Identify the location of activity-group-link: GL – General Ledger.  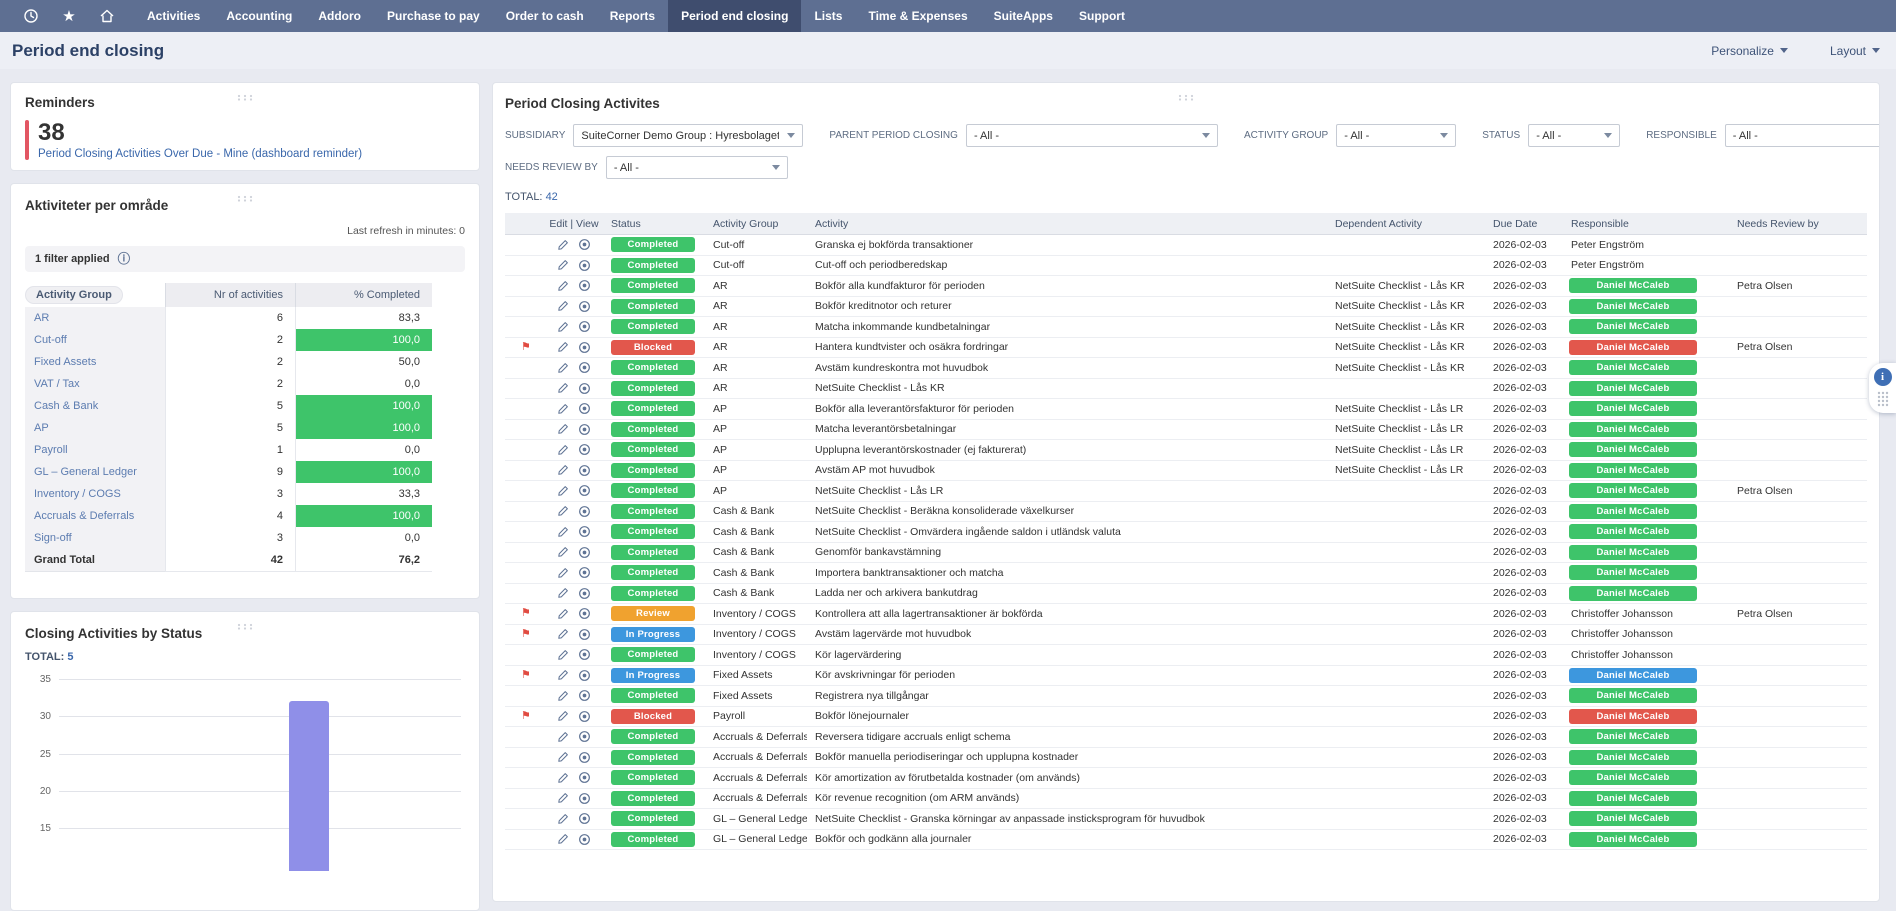
(95, 472).